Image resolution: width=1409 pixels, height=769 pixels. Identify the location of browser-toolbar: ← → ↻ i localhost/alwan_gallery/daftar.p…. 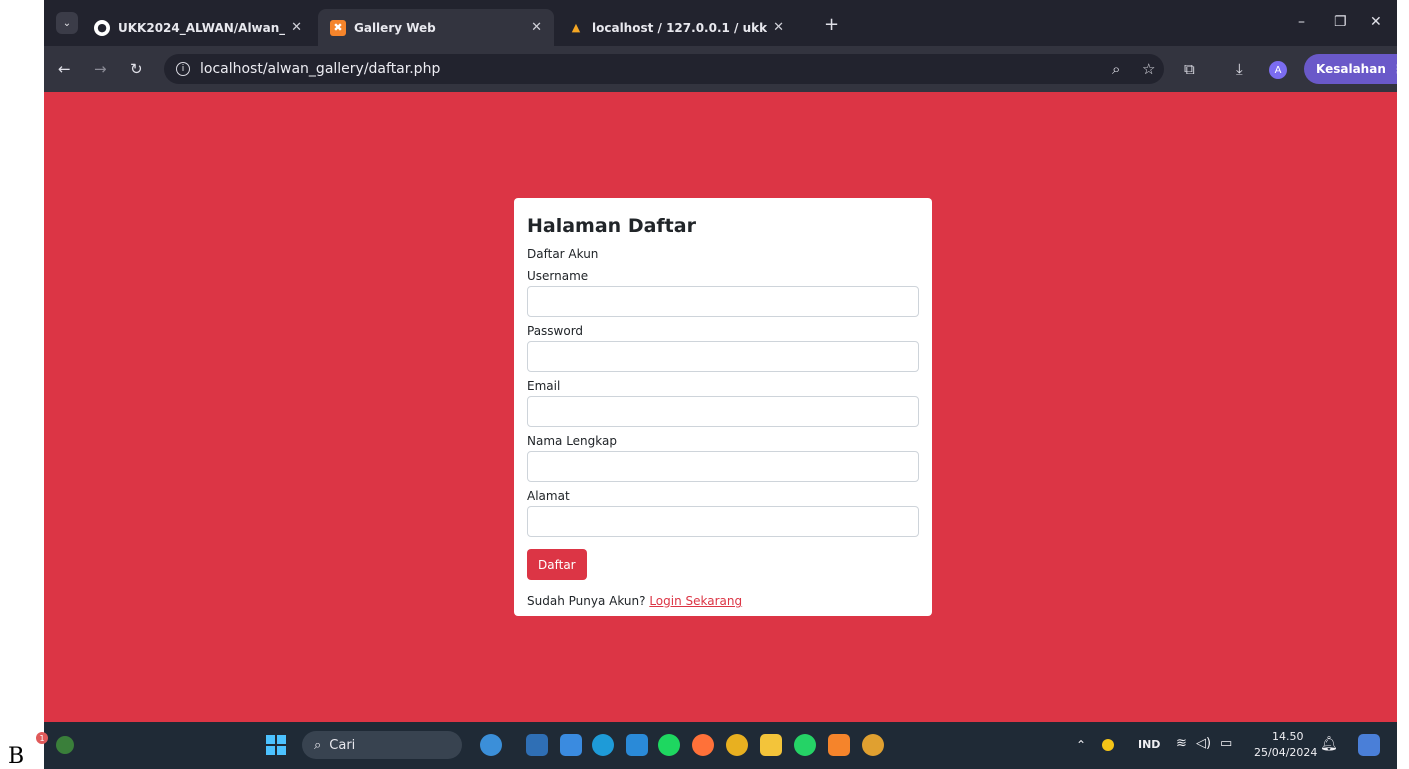
(720, 69).